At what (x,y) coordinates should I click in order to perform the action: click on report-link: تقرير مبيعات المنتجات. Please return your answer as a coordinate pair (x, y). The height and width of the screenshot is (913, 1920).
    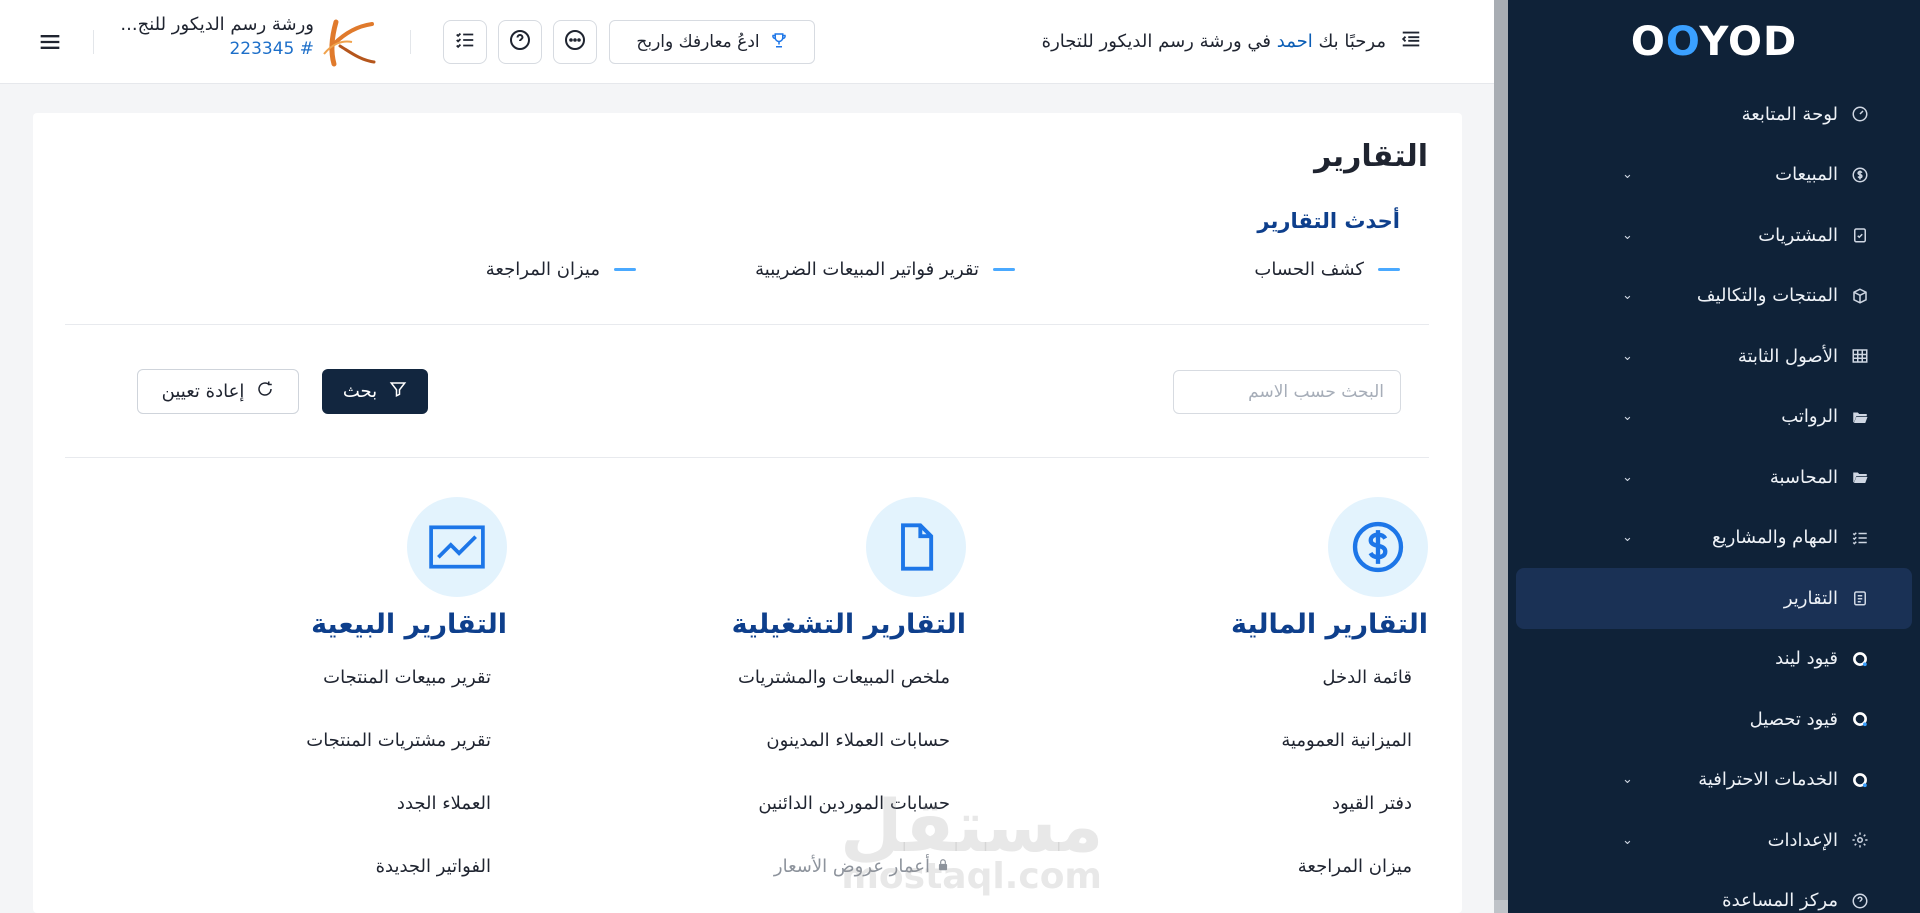
    Looking at the image, I should click on (407, 677).